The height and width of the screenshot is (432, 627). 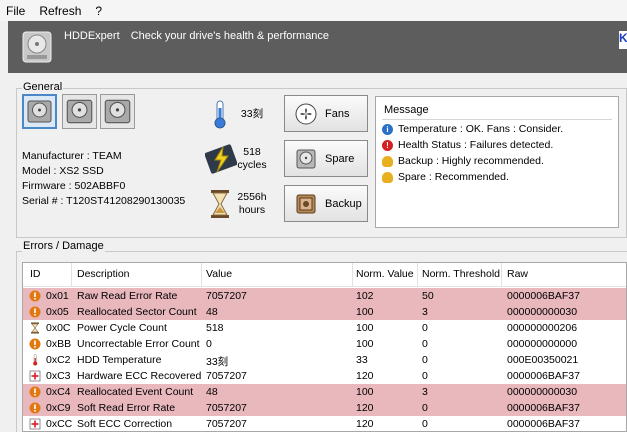 I want to click on spare-label: Spare, so click(x=340, y=158).